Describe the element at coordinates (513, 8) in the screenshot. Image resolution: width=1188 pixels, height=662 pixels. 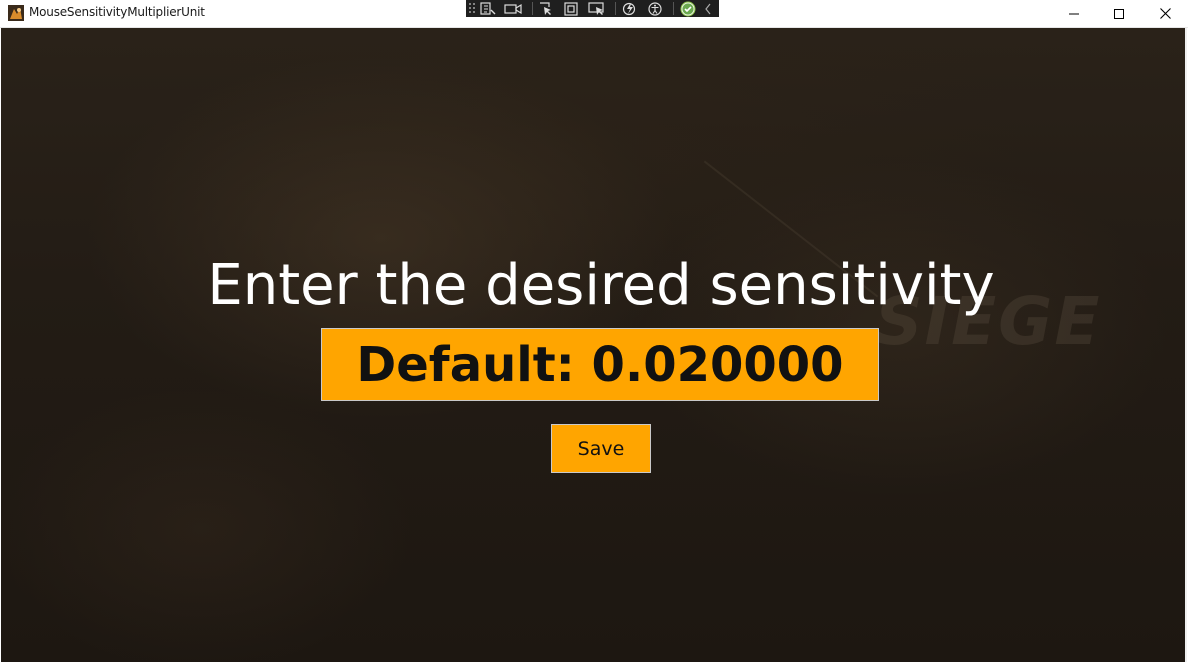
I see `record-icon` at that location.